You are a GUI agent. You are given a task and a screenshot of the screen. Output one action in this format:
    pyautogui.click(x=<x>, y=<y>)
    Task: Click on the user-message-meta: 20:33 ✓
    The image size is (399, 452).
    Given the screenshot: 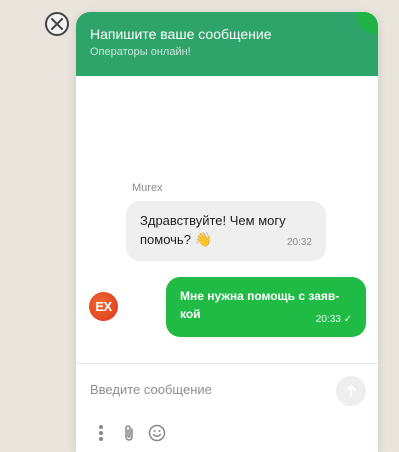 What is the action you would take?
    pyautogui.click(x=334, y=320)
    